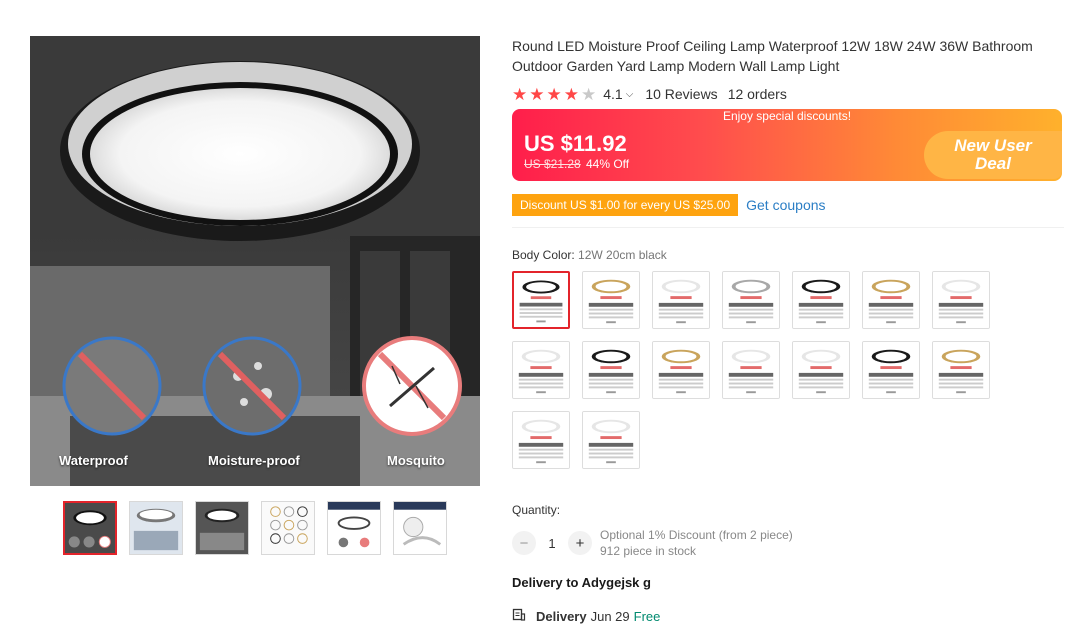 This screenshot has height=631, width=1078. What do you see at coordinates (612, 94) in the screenshot?
I see `rating-value: 4.1` at bounding box center [612, 94].